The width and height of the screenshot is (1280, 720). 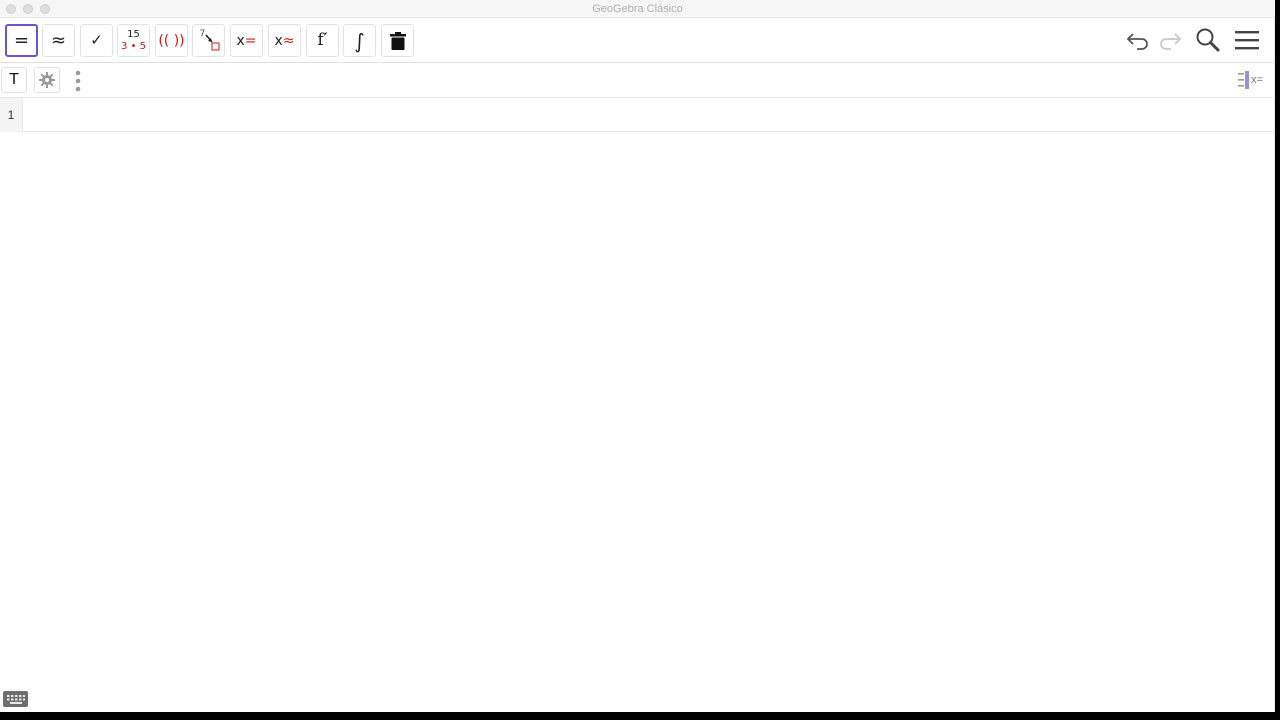 What do you see at coordinates (14, 80) in the screenshot?
I see `text-style-button: T` at bounding box center [14, 80].